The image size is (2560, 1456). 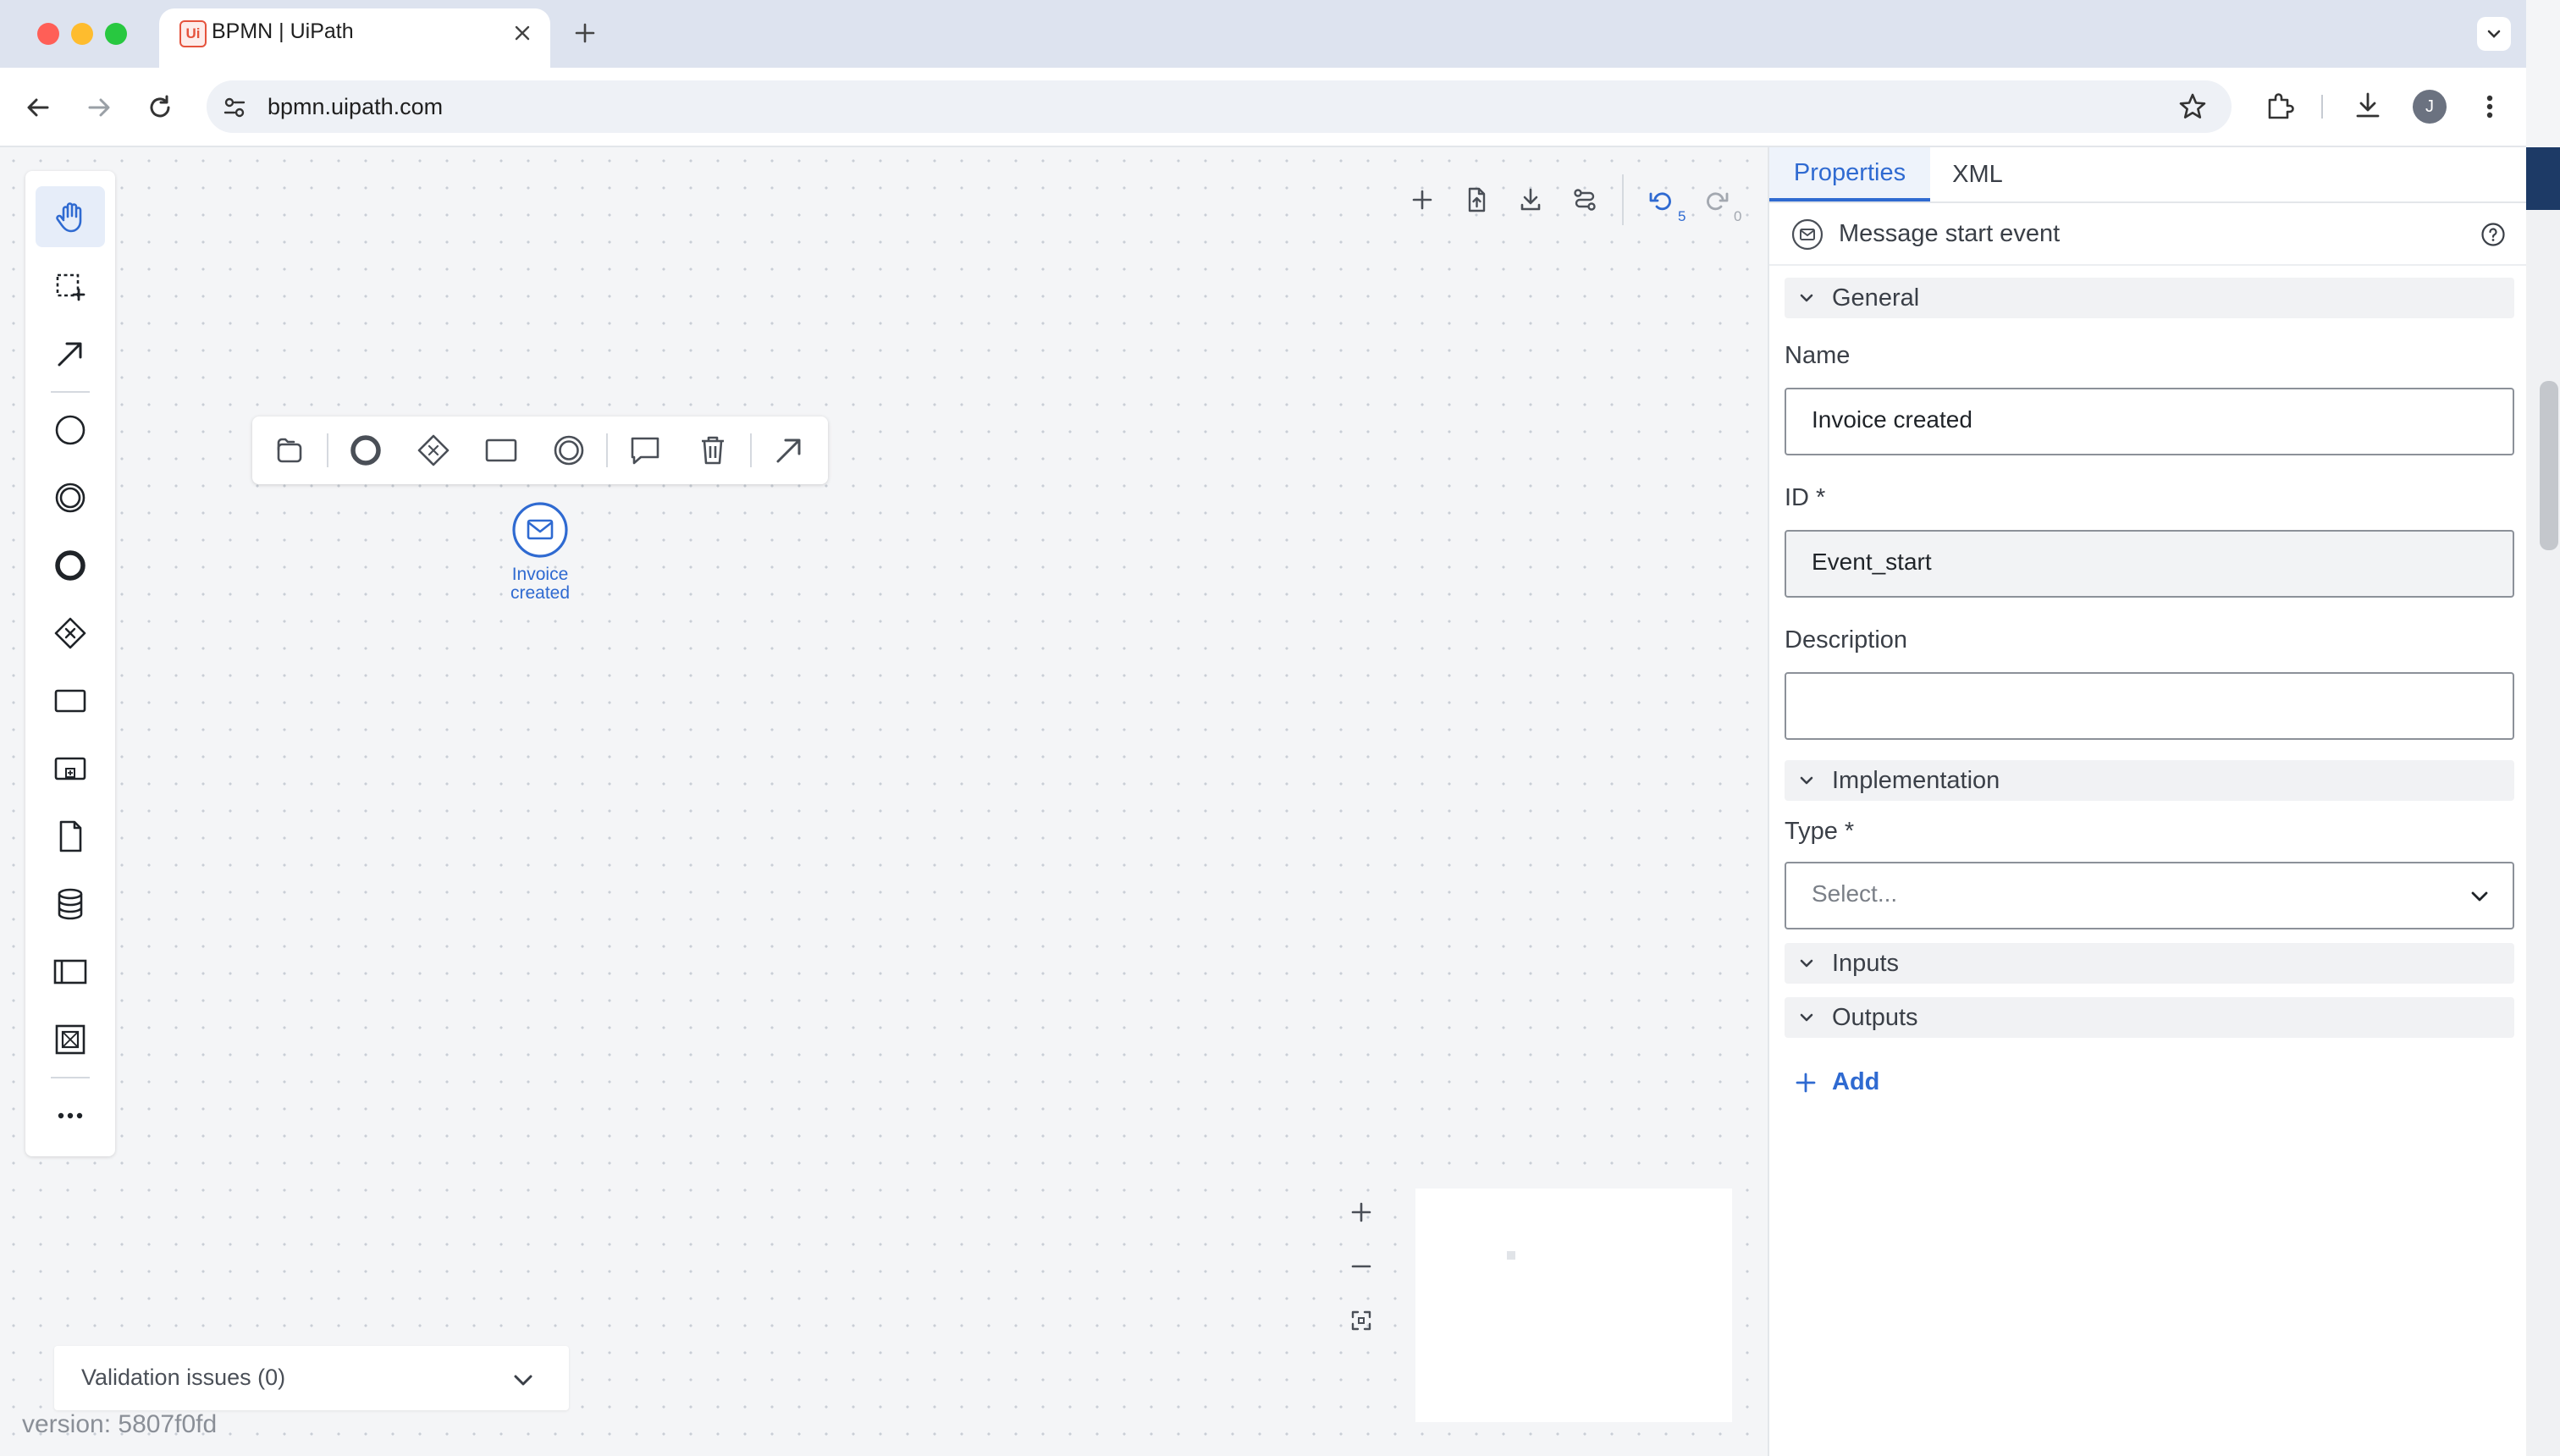 What do you see at coordinates (1361, 1320) in the screenshot?
I see `fit-view-icon` at bounding box center [1361, 1320].